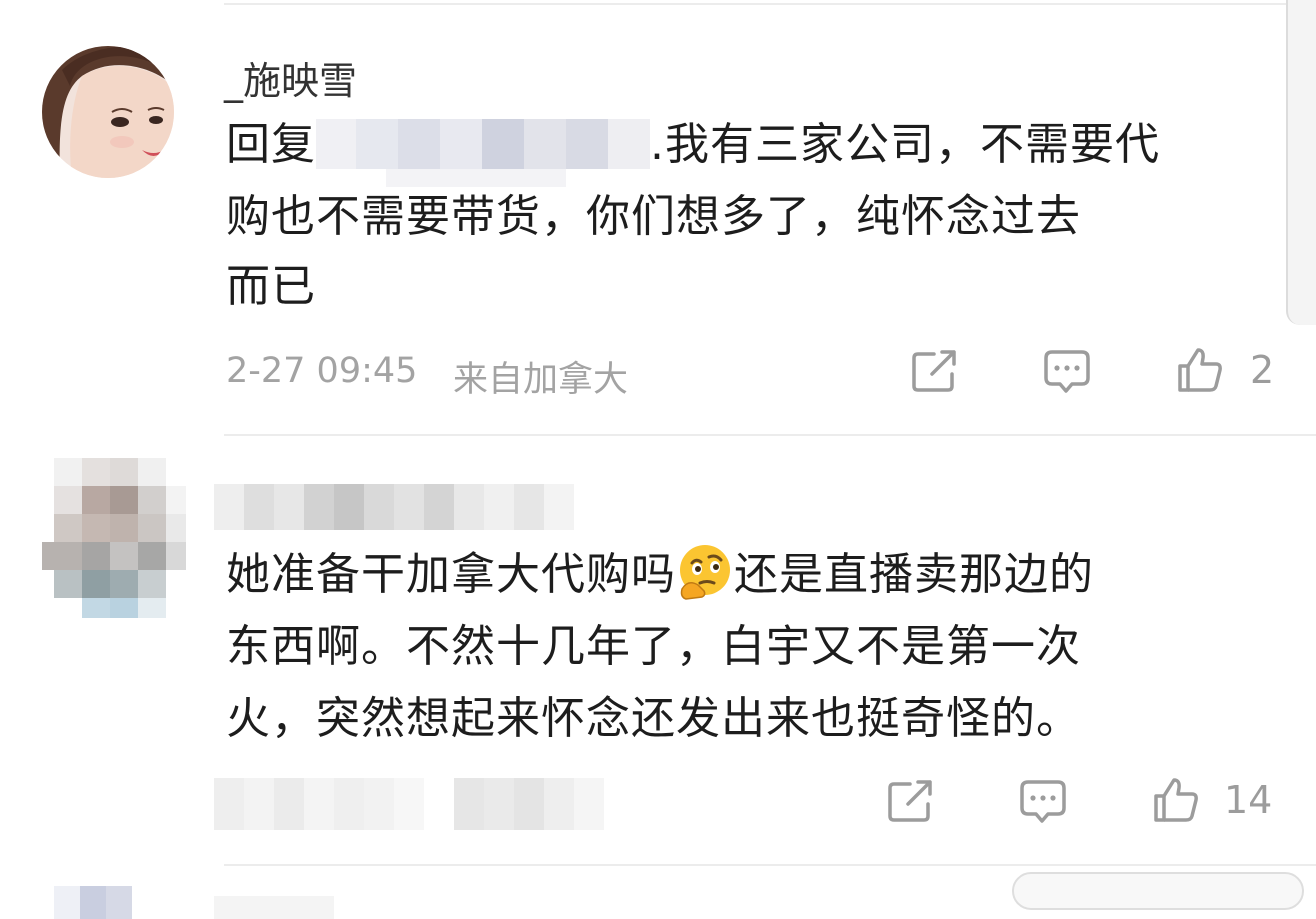  Describe the element at coordinates (322, 371) in the screenshot. I see `comment-timestamp: 2-27 09:45` at that location.